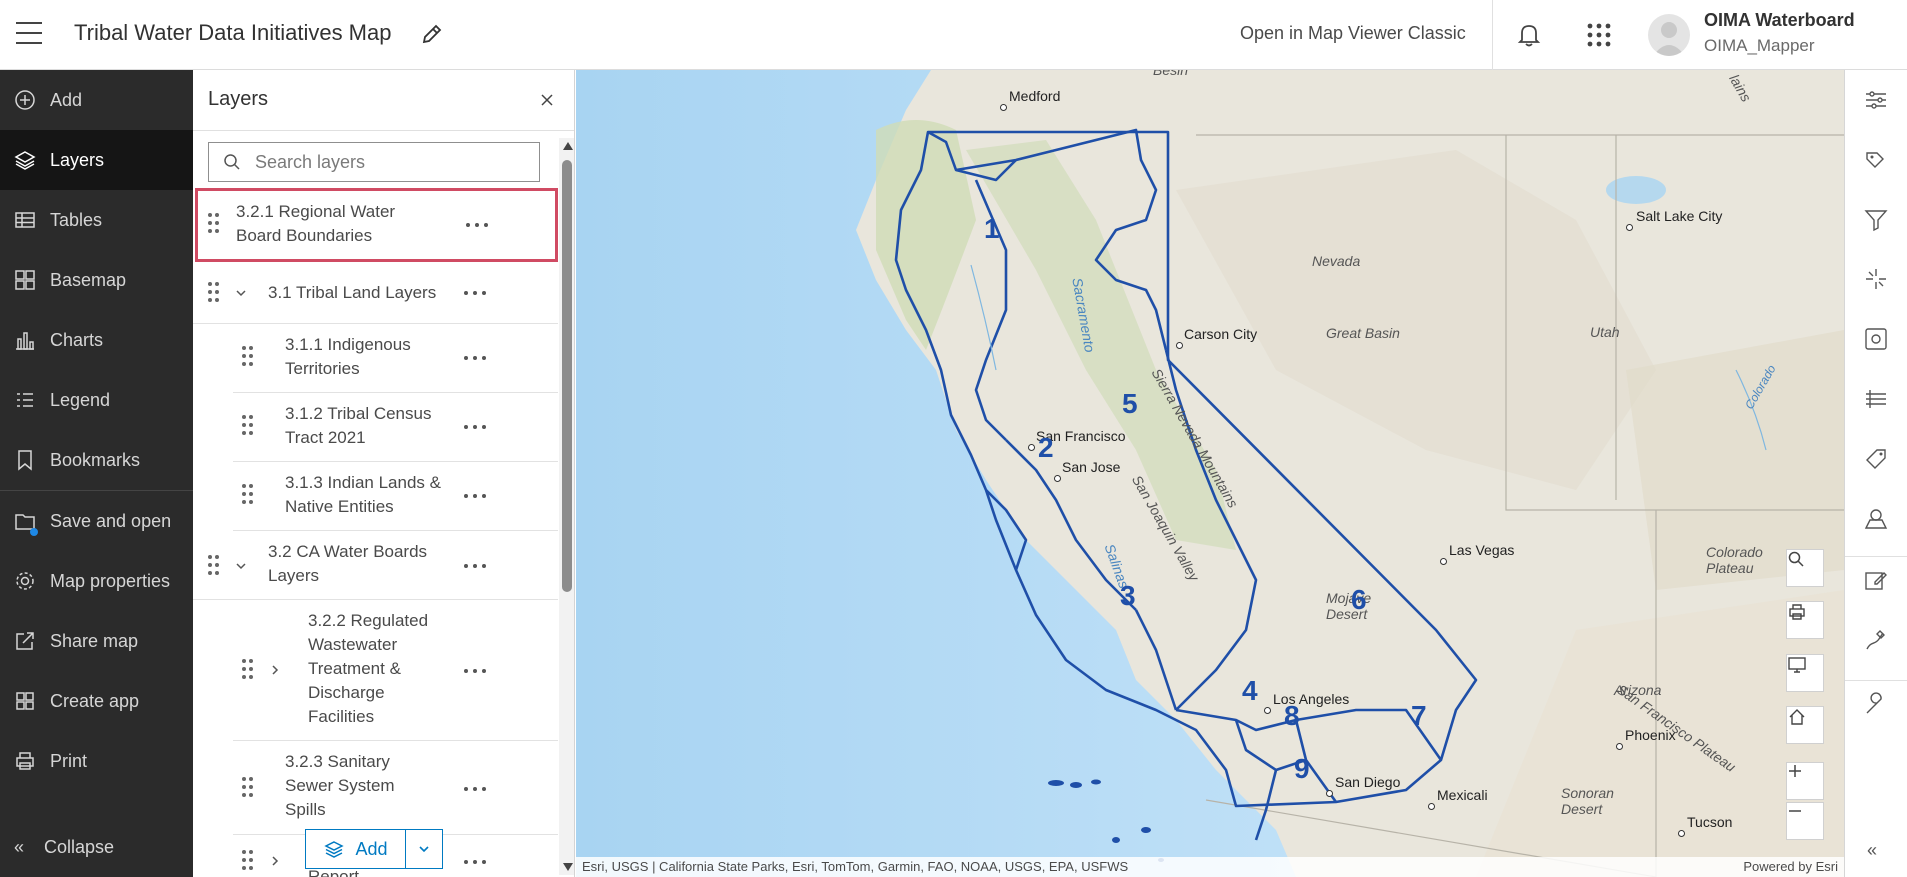 Image resolution: width=1907 pixels, height=877 pixels. Describe the element at coordinates (29, 33) in the screenshot. I see `menu-icon` at that location.